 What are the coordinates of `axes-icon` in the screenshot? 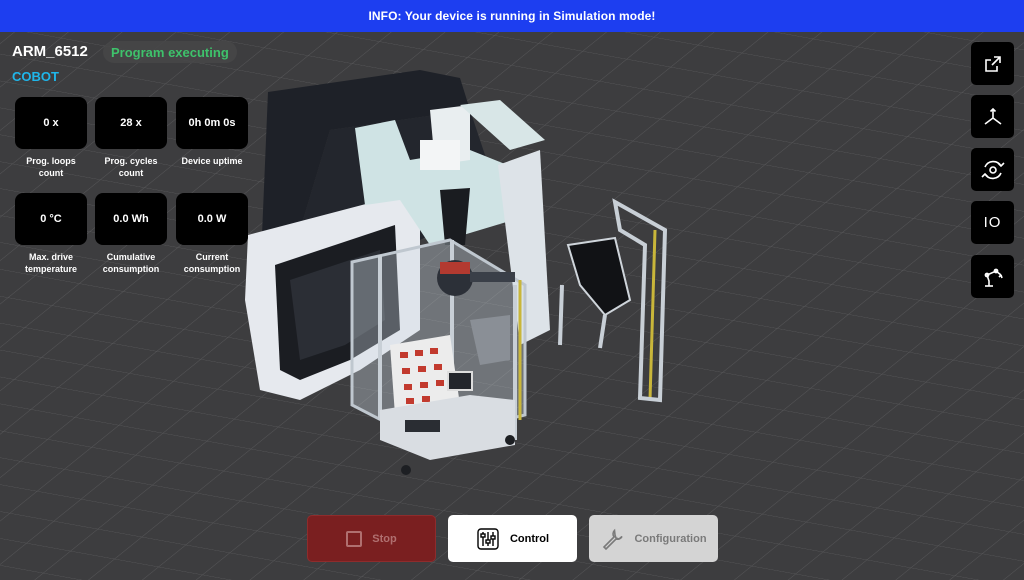 It's located at (992, 116).